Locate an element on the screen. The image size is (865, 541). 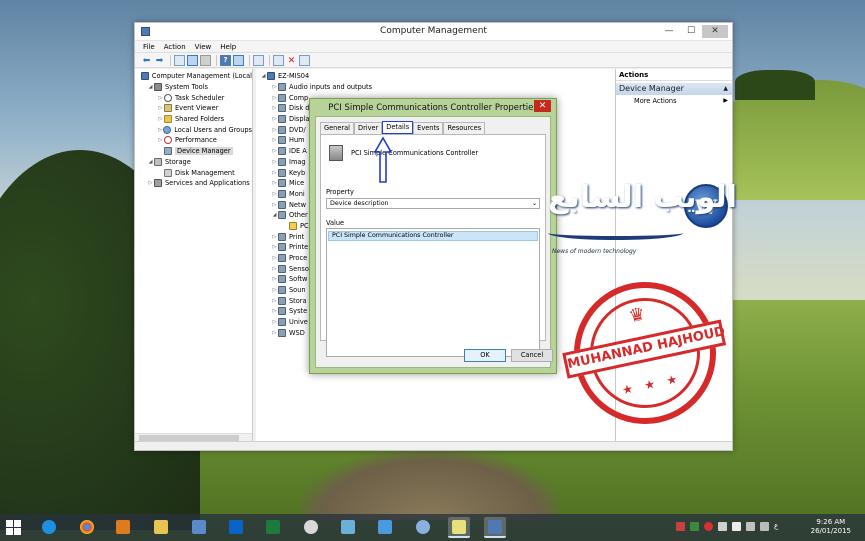
tree-item: ◢ System Tools is located at coordinates (193, 87).